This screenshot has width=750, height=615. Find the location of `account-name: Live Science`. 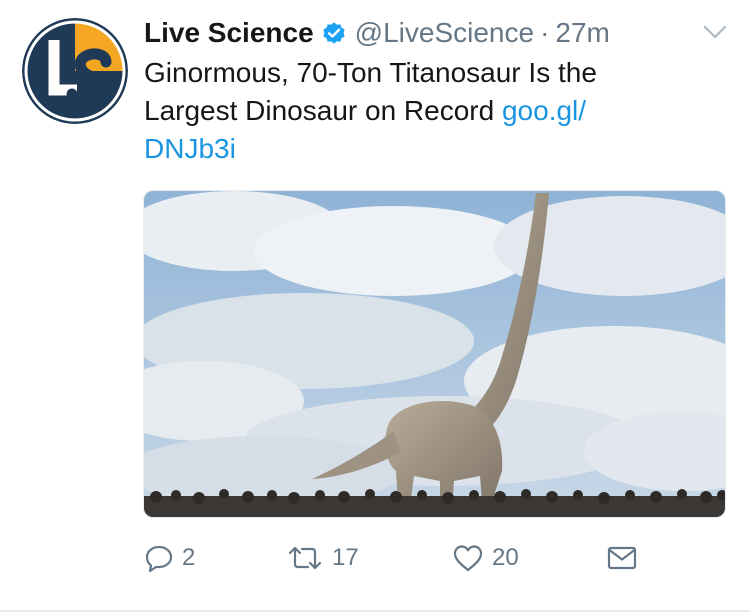

account-name: Live Science is located at coordinates (229, 33).